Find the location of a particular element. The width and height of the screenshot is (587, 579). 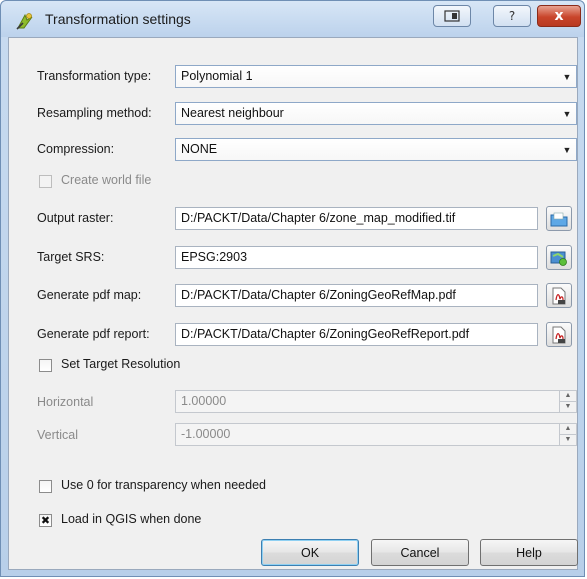

checkmark-icon: ✖ is located at coordinates (45, 520).